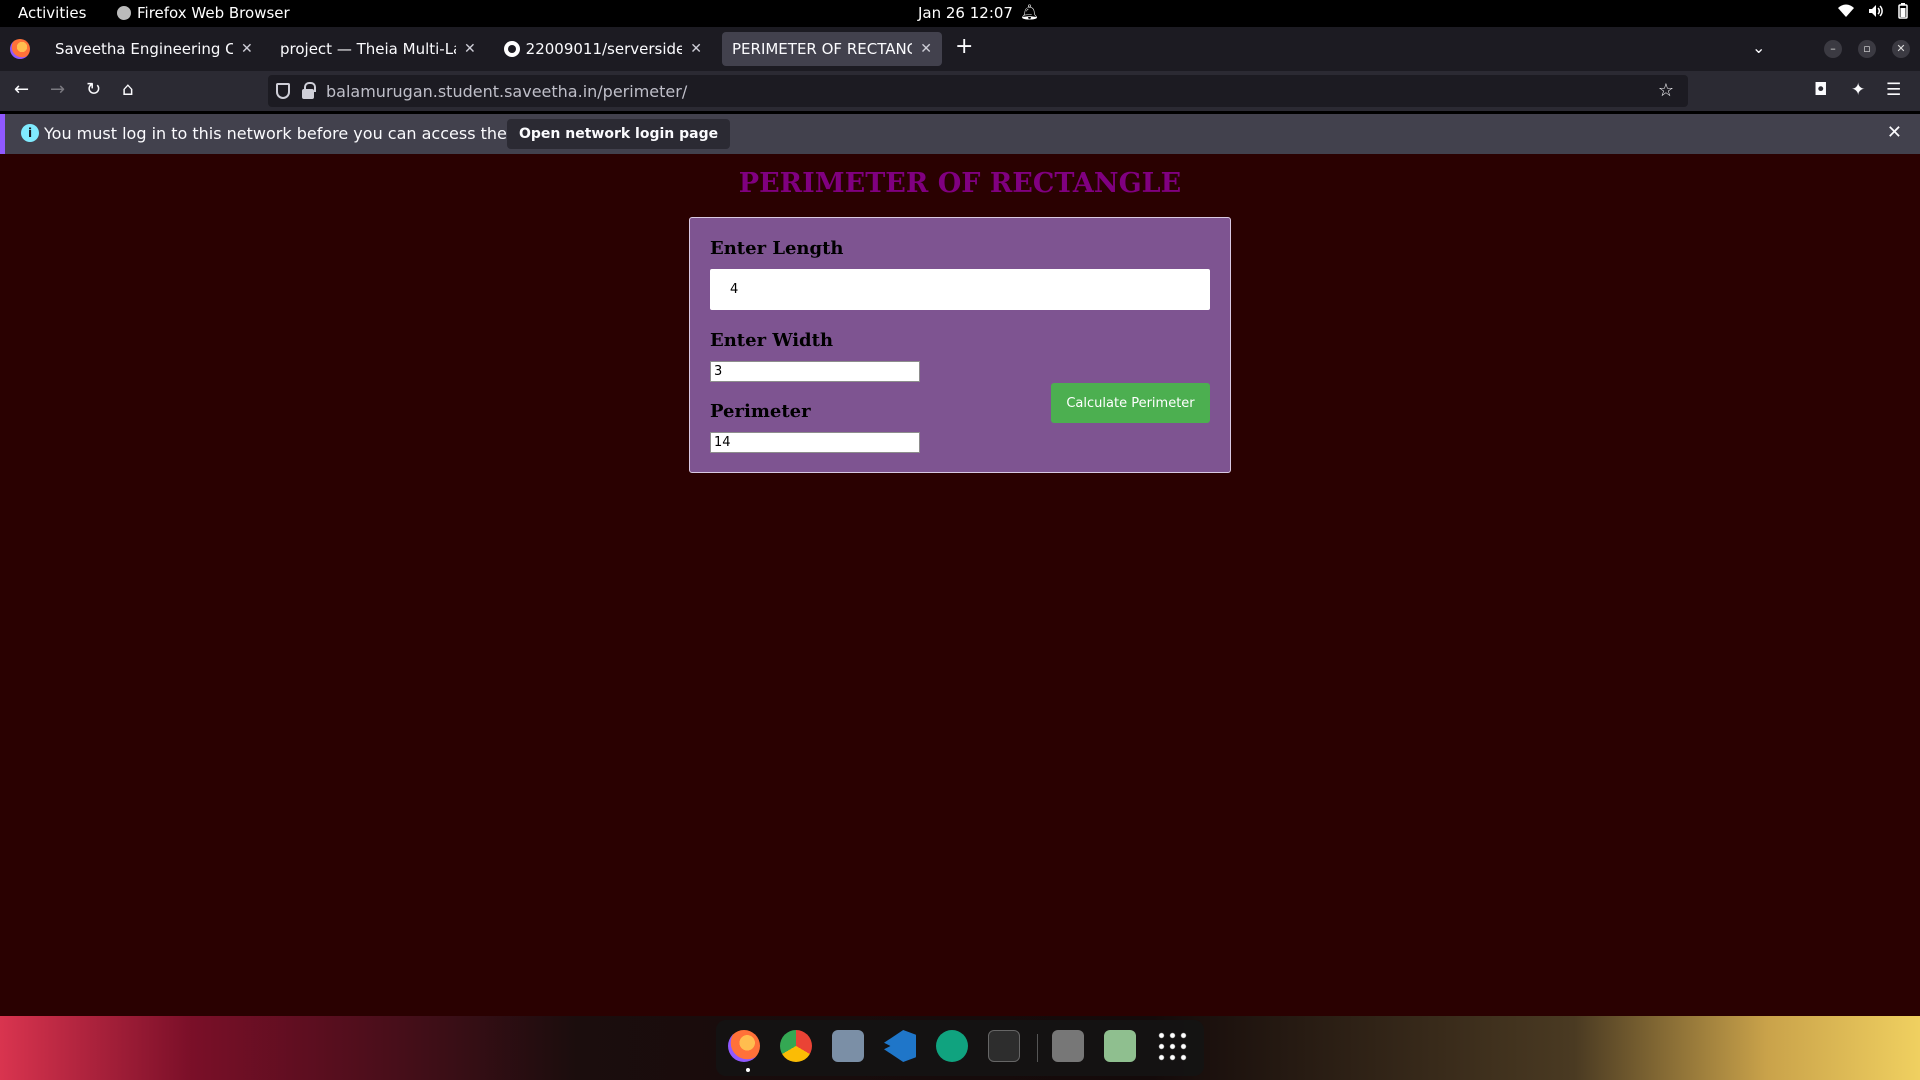 The image size is (1920, 1080). I want to click on notification-bell-icon: 🔔︎, so click(1029, 12).